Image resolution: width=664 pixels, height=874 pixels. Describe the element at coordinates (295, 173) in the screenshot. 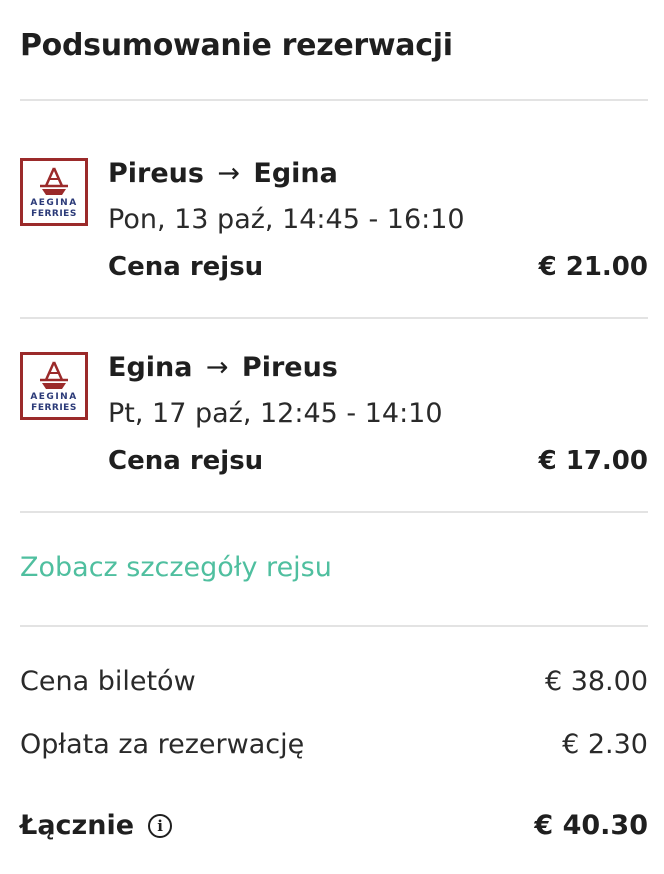

I see `route-to: Egina` at that location.